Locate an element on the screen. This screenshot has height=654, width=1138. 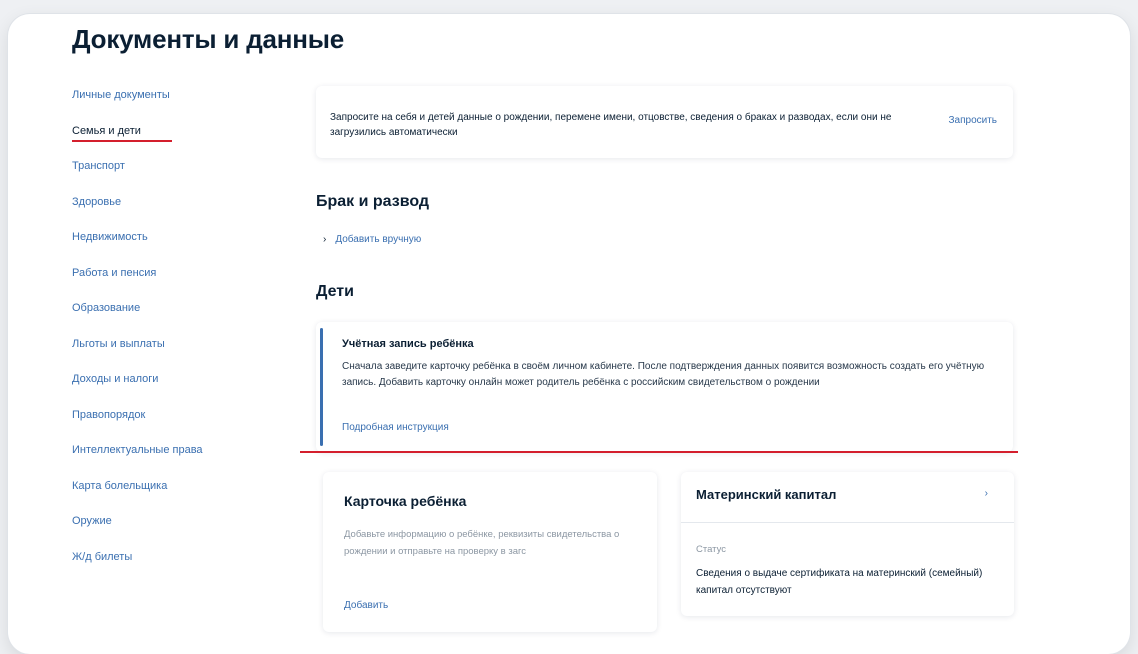
detailed-instructions-link: Подробная инструкция is located at coordinates (395, 427).